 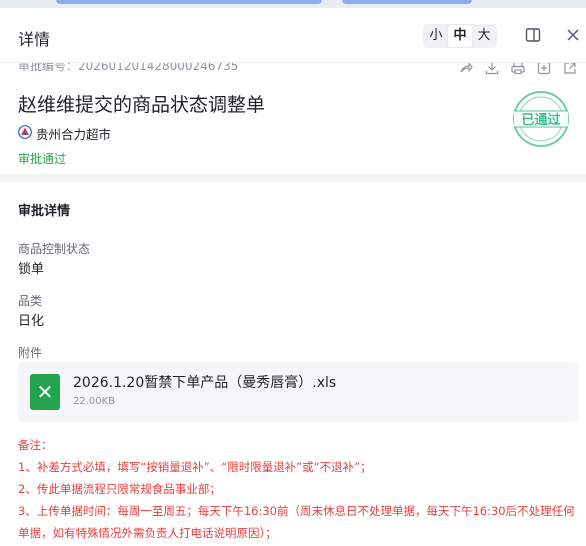 What do you see at coordinates (44, 211) in the screenshot?
I see `details-title: 审批详情` at bounding box center [44, 211].